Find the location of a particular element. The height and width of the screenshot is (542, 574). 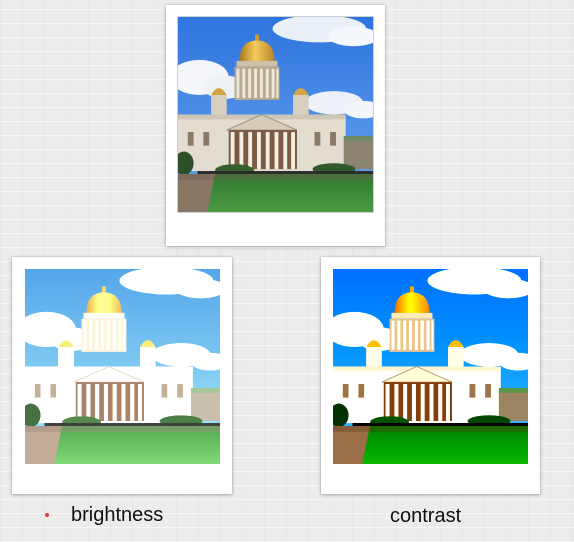

caption-brightness: brightness is located at coordinates (117, 515).